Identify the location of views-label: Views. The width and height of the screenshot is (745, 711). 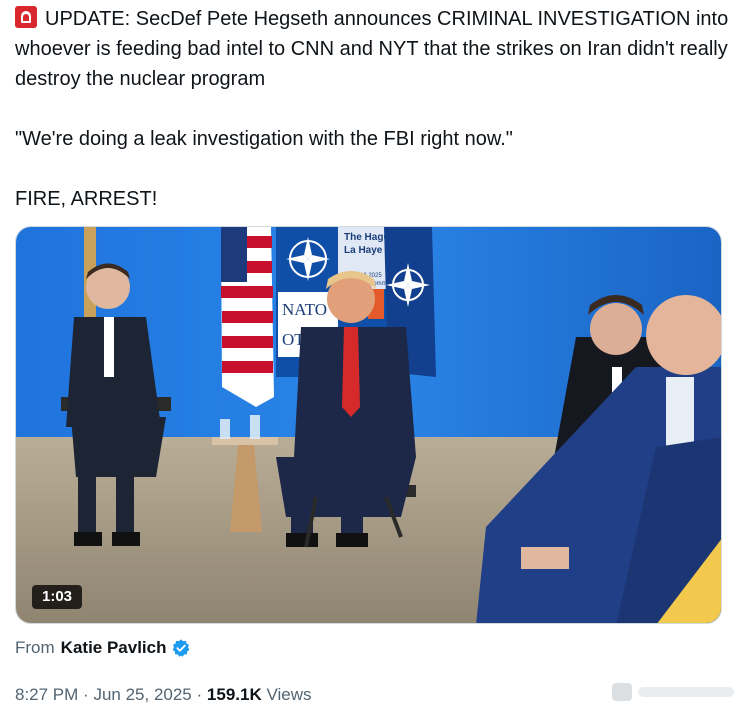
(289, 694).